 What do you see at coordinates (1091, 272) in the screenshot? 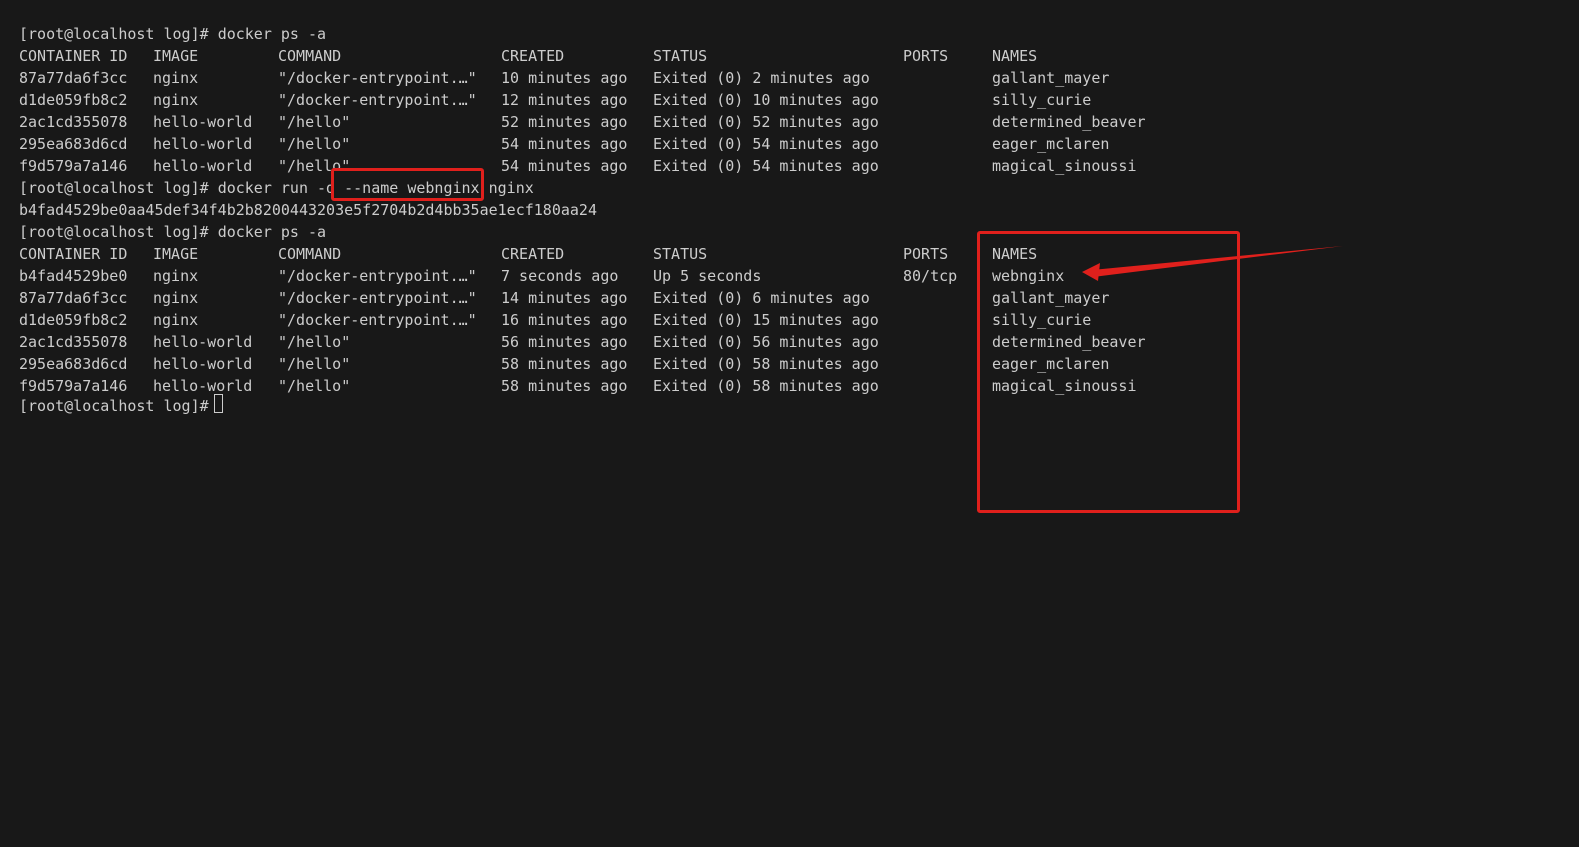
I see `annotation-arrow-head` at bounding box center [1091, 272].